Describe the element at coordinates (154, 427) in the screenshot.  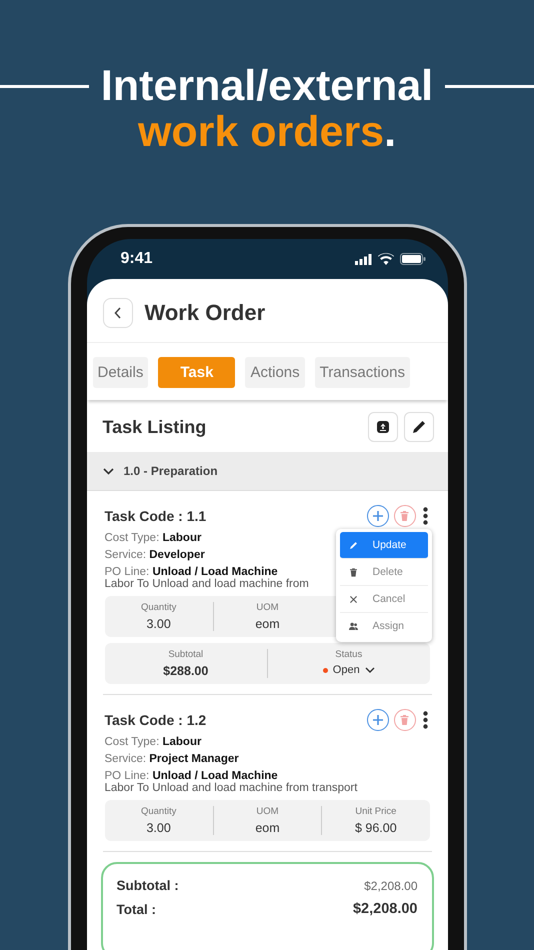
I see `section-title: Task Listing` at that location.